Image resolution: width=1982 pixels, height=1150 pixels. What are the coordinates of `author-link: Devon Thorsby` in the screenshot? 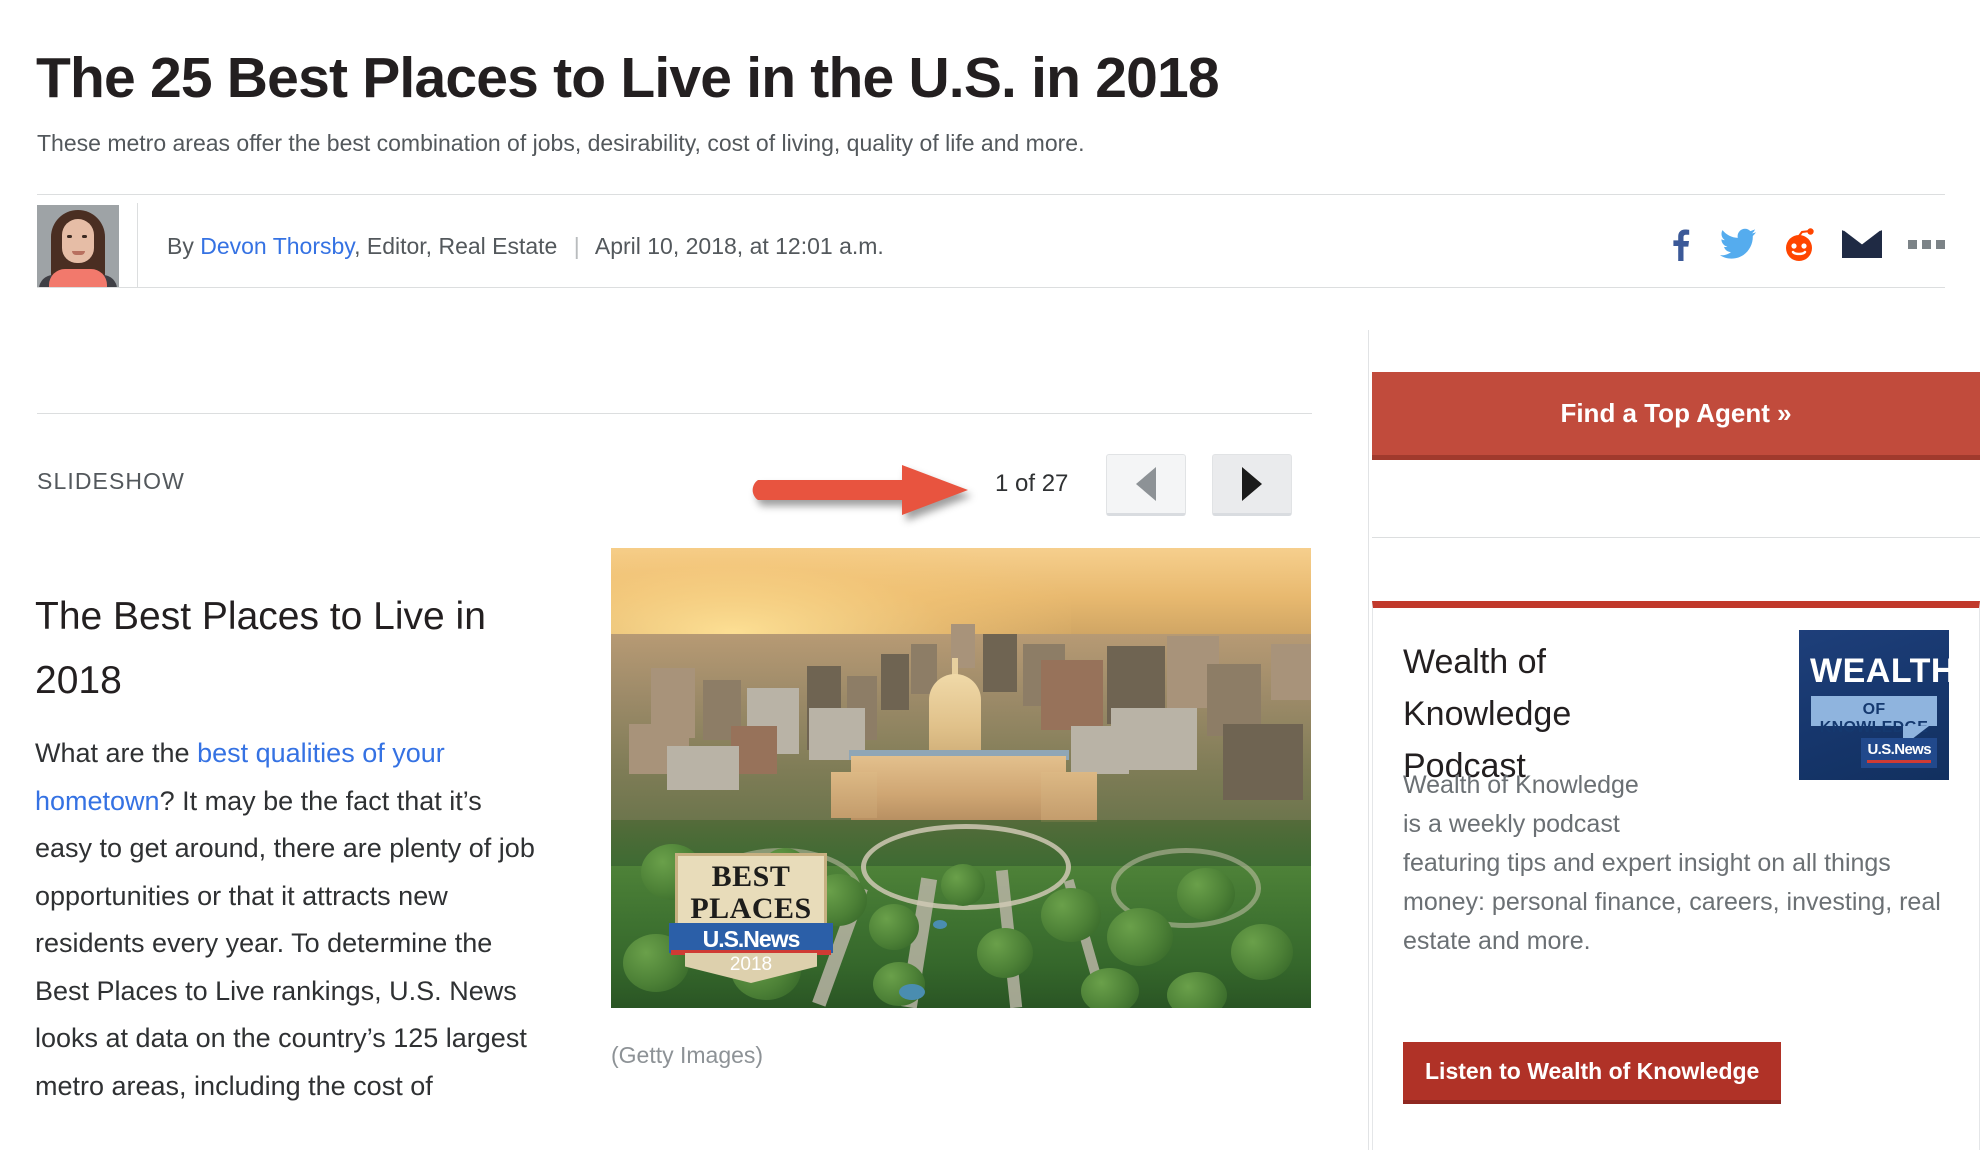 It's located at (277, 246).